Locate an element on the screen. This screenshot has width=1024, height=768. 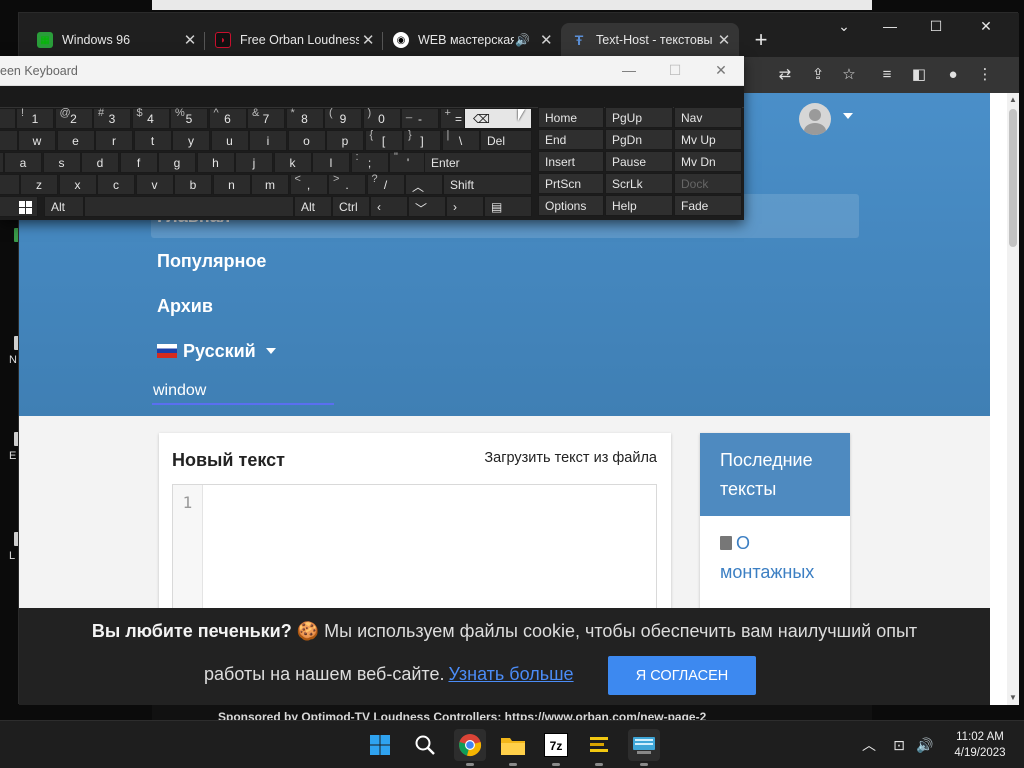
page-scrollbar: ▲ ▼ is located at coordinates (1013, 399).